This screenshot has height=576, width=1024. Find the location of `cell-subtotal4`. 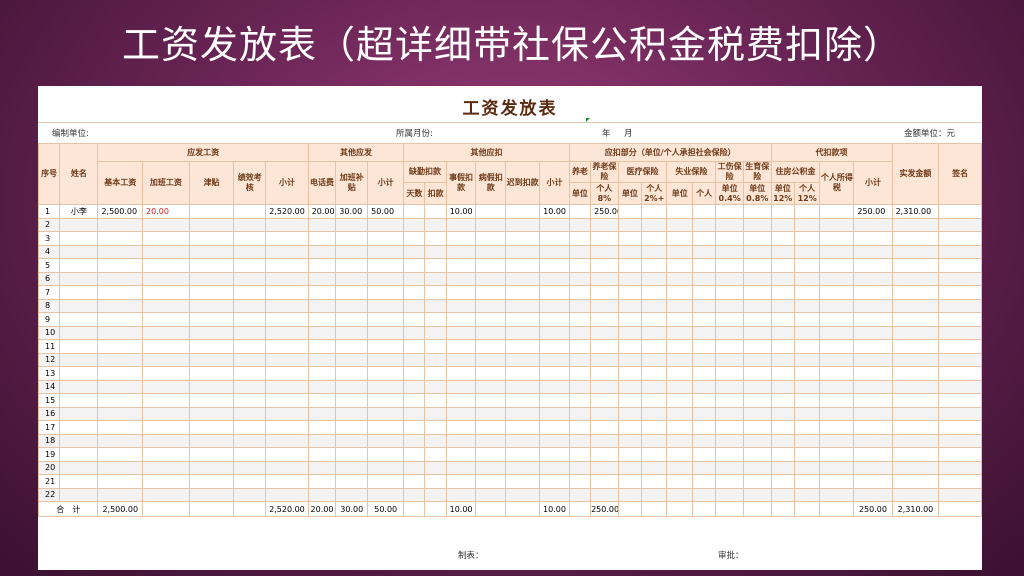

cell-subtotal4 is located at coordinates (873, 224).